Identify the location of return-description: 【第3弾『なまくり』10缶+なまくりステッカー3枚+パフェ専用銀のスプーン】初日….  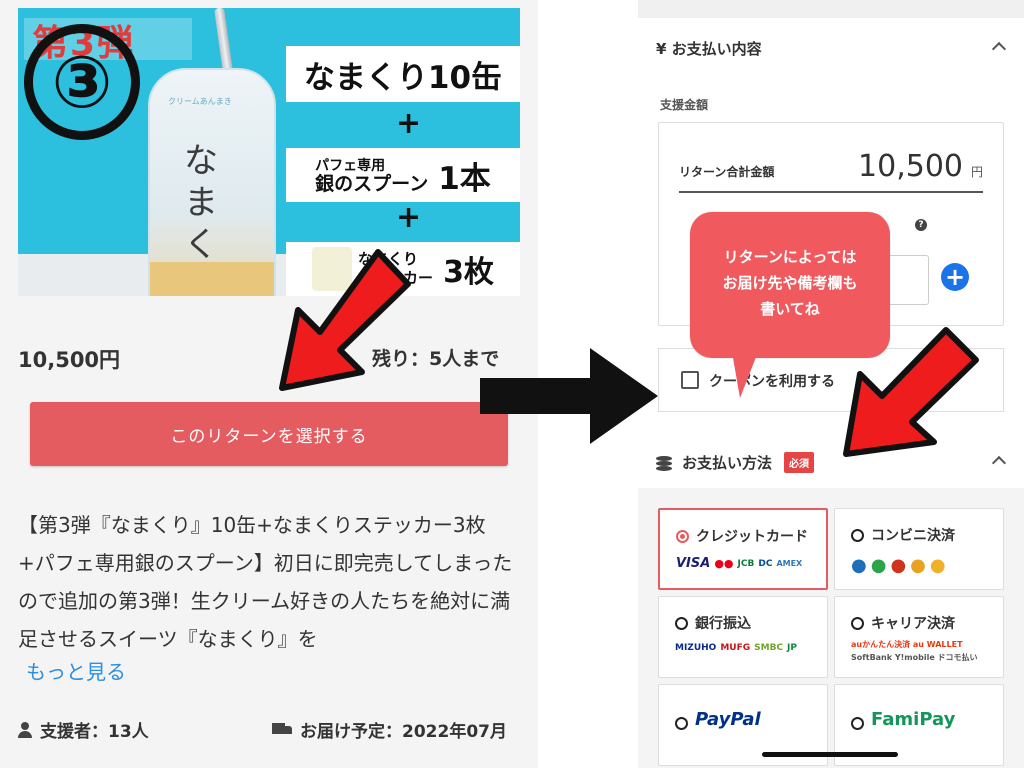
(265, 582).